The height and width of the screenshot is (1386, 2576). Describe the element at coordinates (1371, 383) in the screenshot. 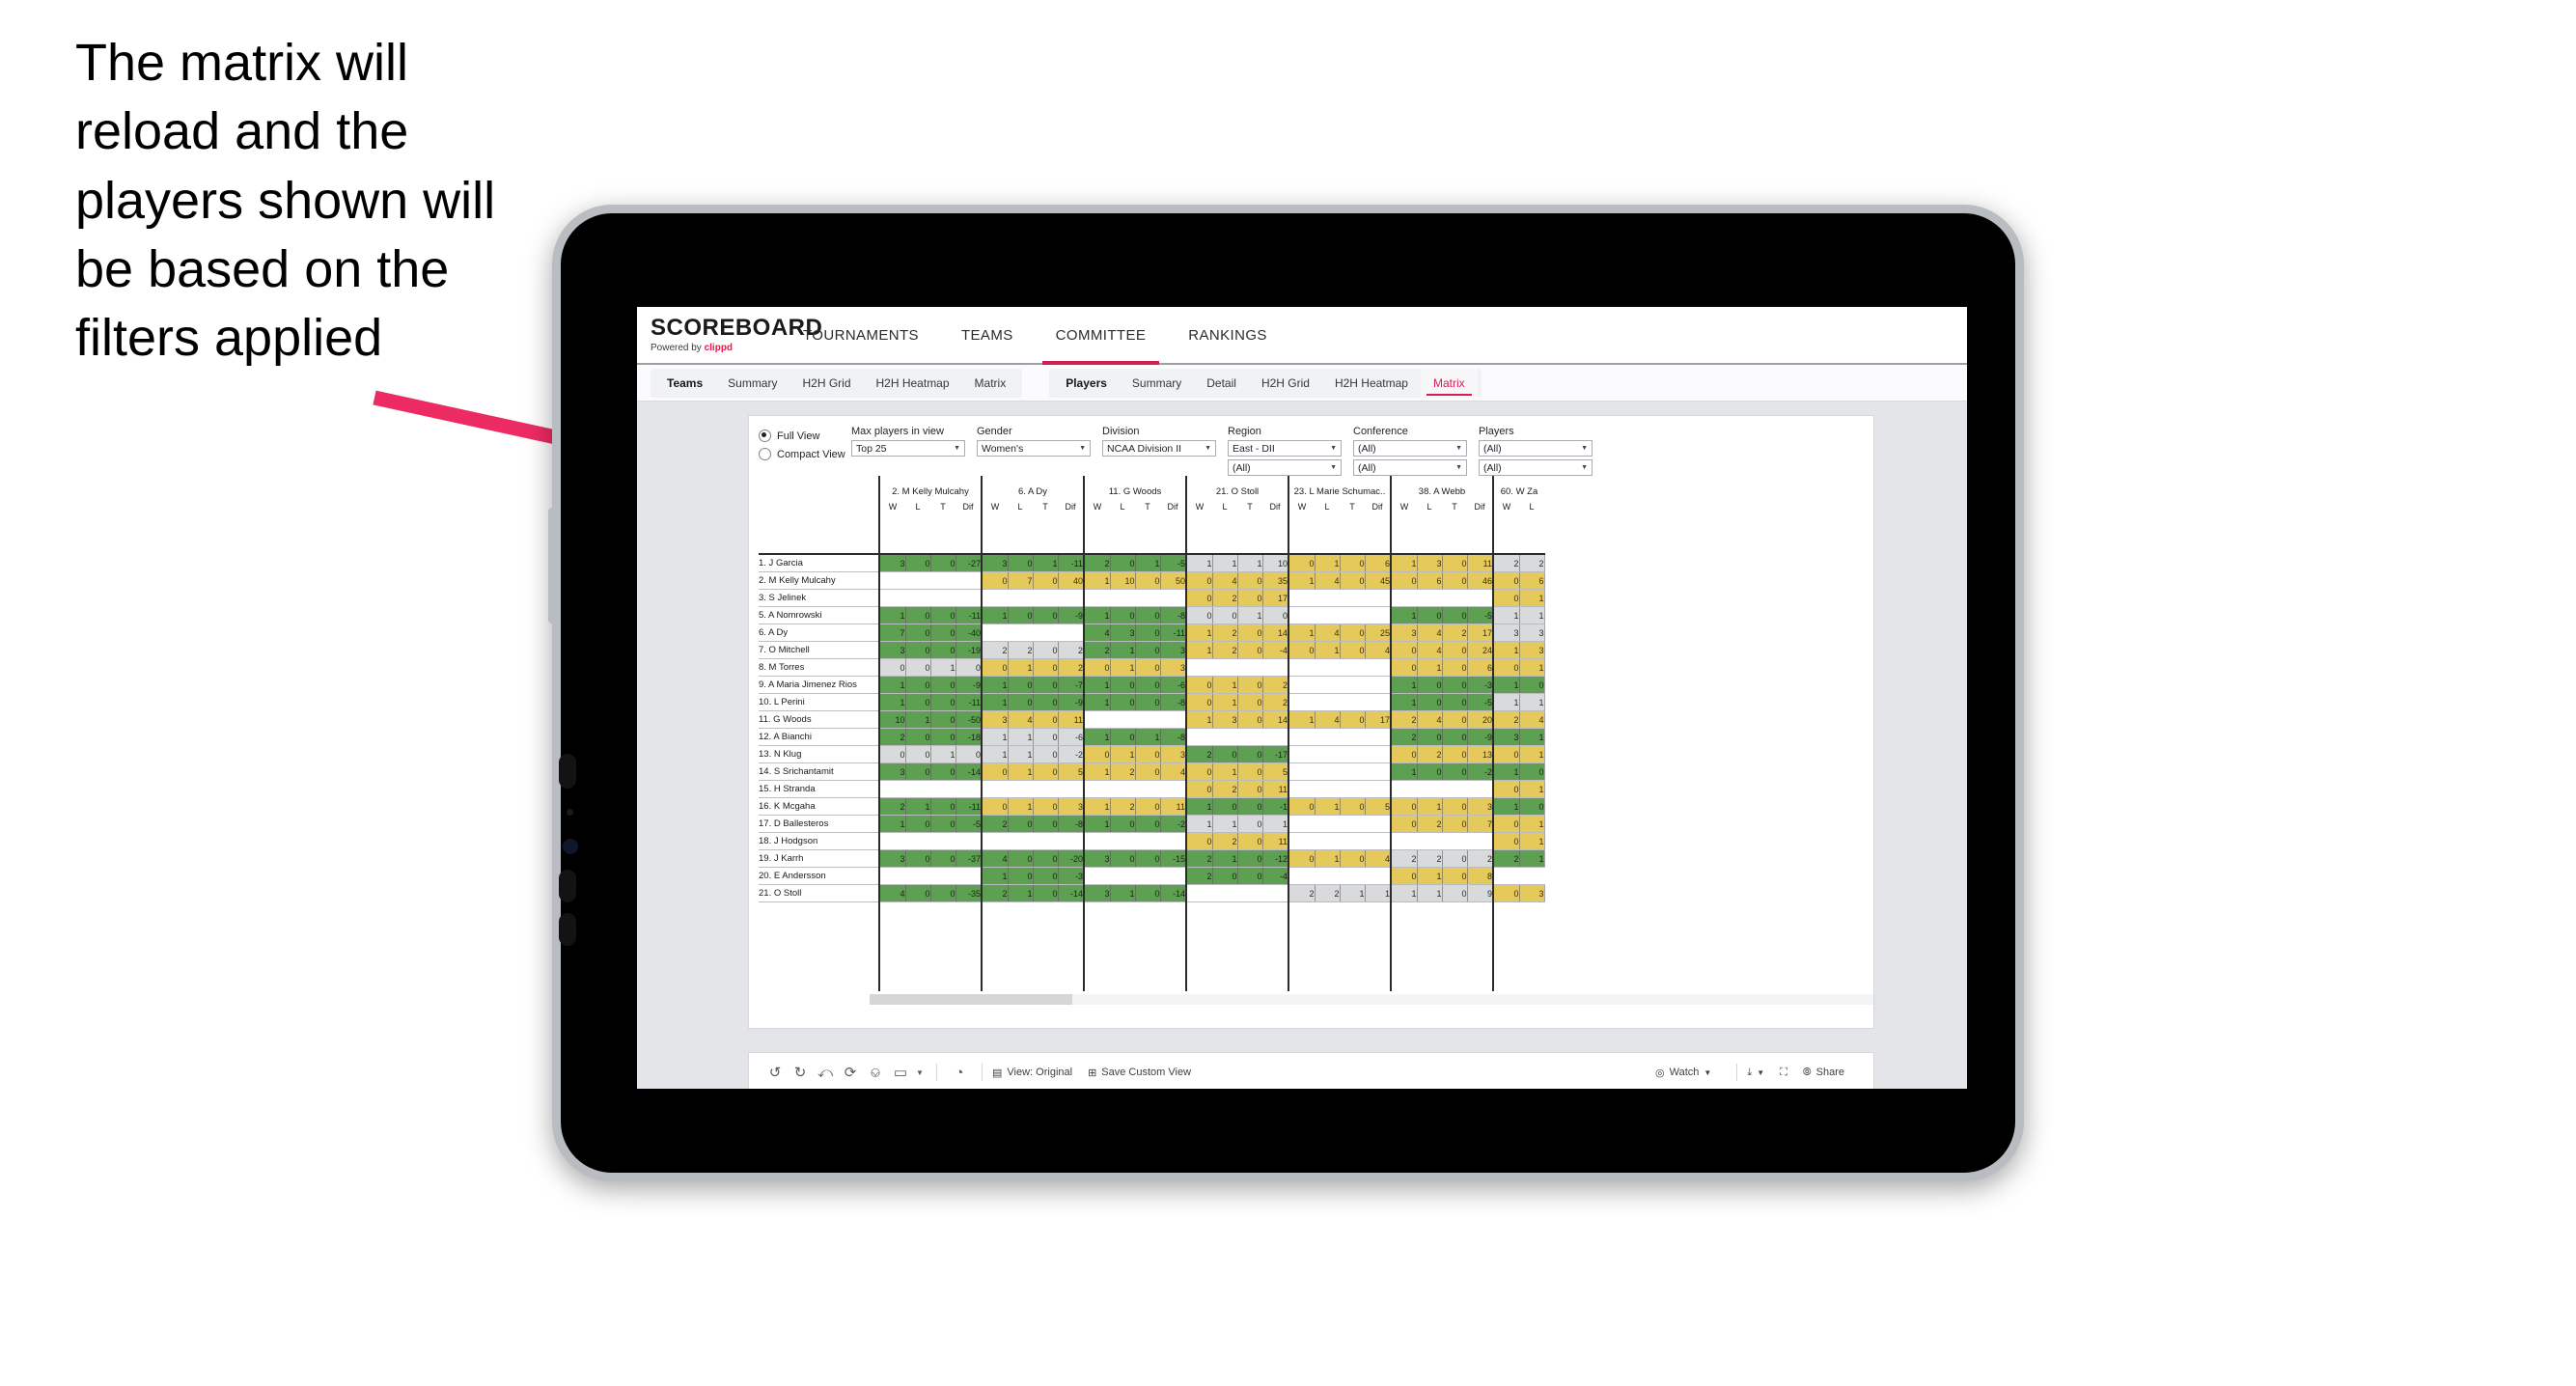

I see `subnav-players-h2h-heatmap: H2H Heatmap` at that location.